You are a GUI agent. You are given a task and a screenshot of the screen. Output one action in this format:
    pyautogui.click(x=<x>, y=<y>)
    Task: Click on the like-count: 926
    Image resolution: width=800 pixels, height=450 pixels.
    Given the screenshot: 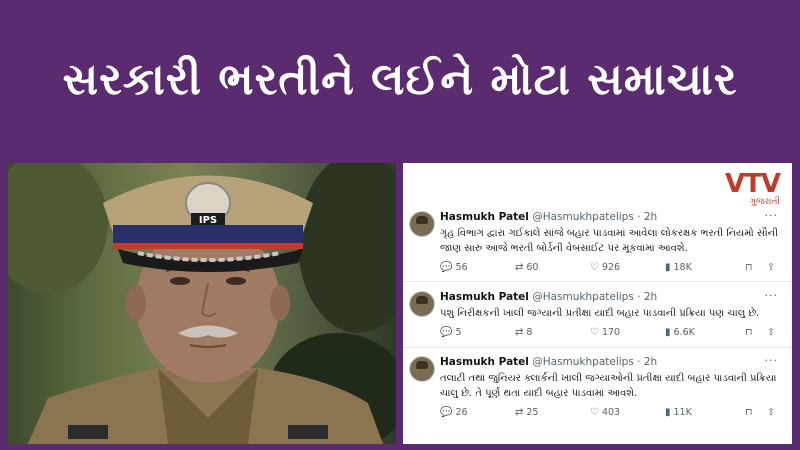 What is the action you would take?
    pyautogui.click(x=611, y=267)
    